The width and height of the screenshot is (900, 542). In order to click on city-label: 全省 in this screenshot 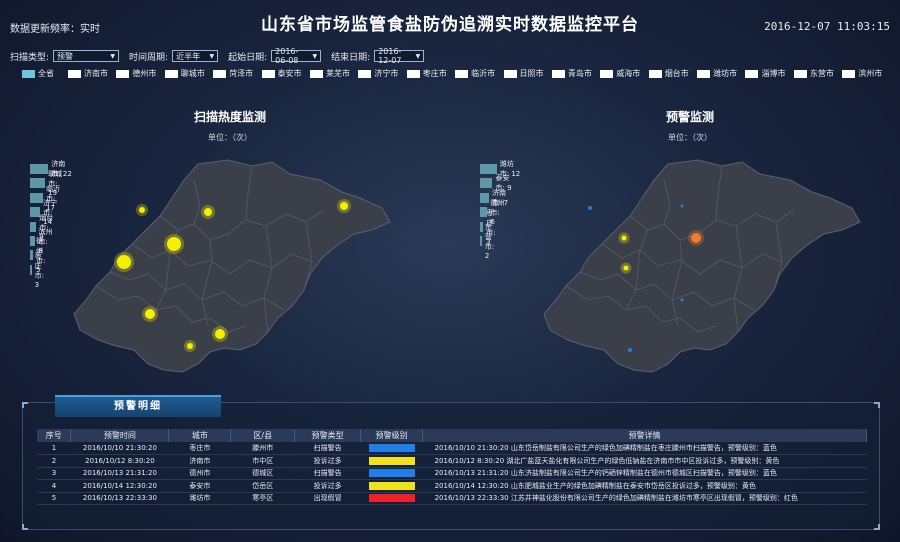, I will do `click(46, 73)`.